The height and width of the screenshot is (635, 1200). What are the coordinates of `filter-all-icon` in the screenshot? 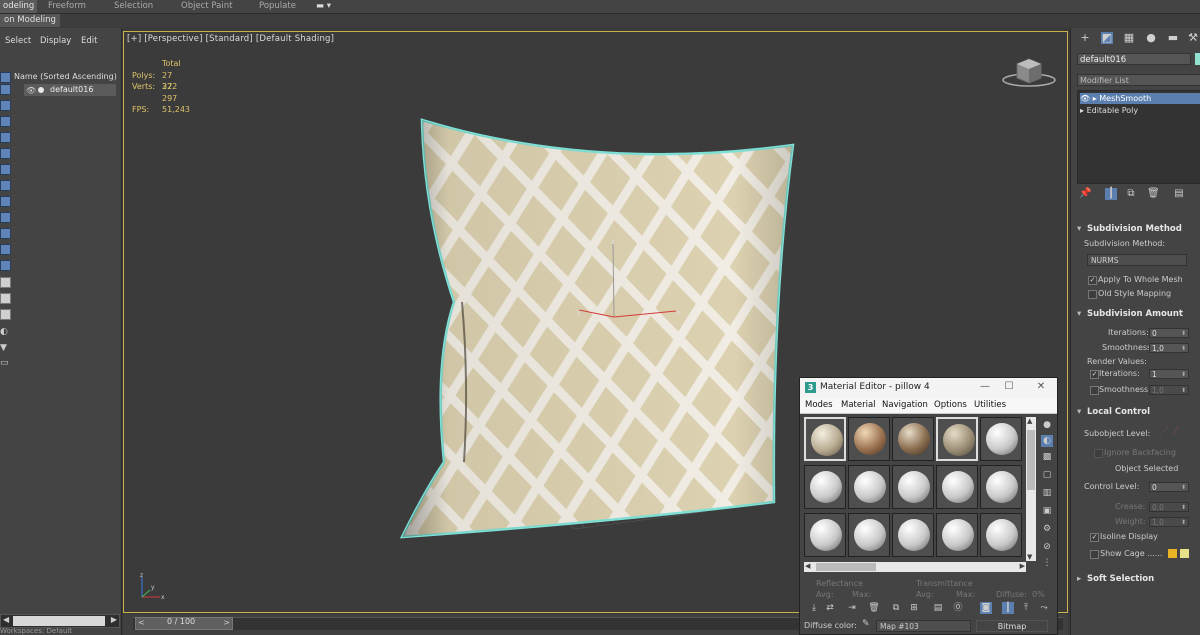 It's located at (5, 77).